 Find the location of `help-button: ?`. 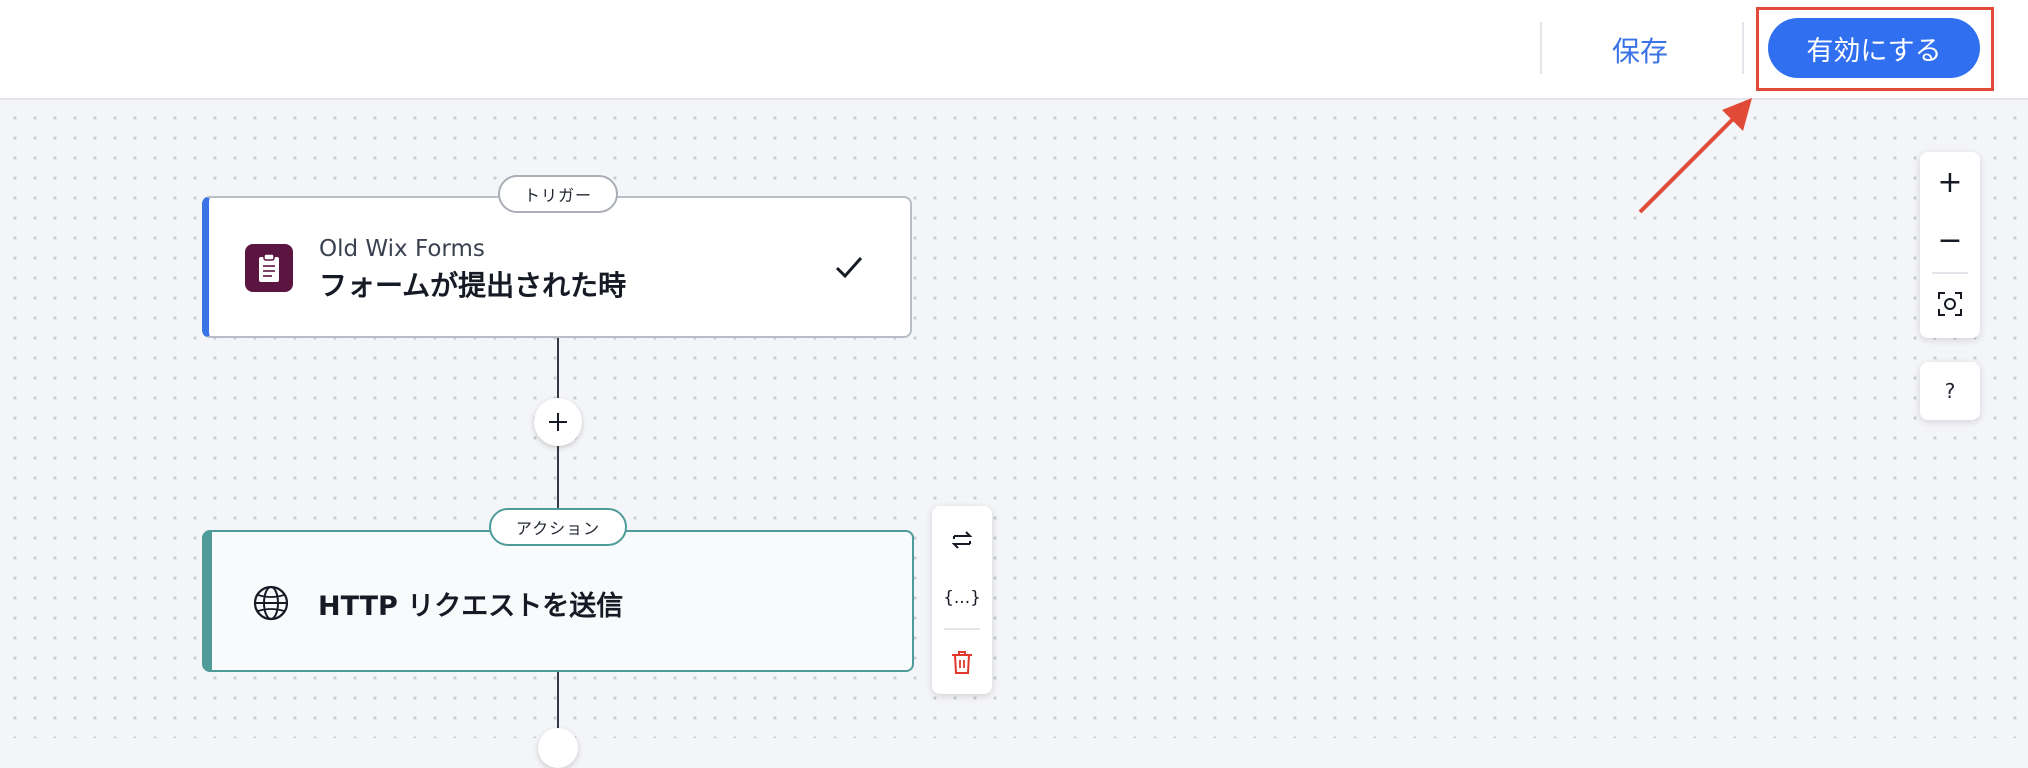

help-button: ? is located at coordinates (1950, 391).